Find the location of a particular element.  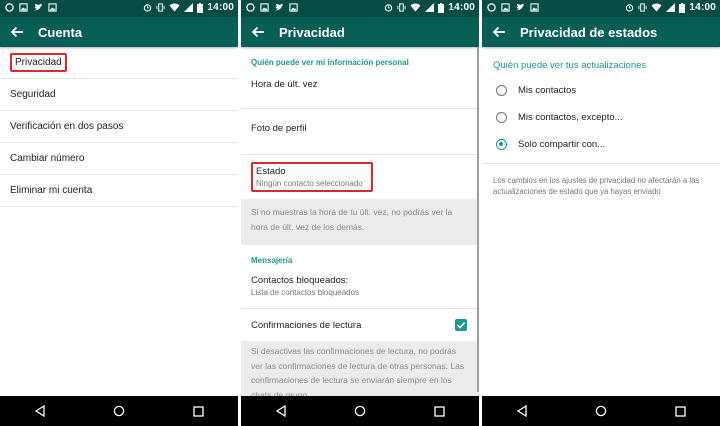

setting-label: Estado is located at coordinates (271, 171).